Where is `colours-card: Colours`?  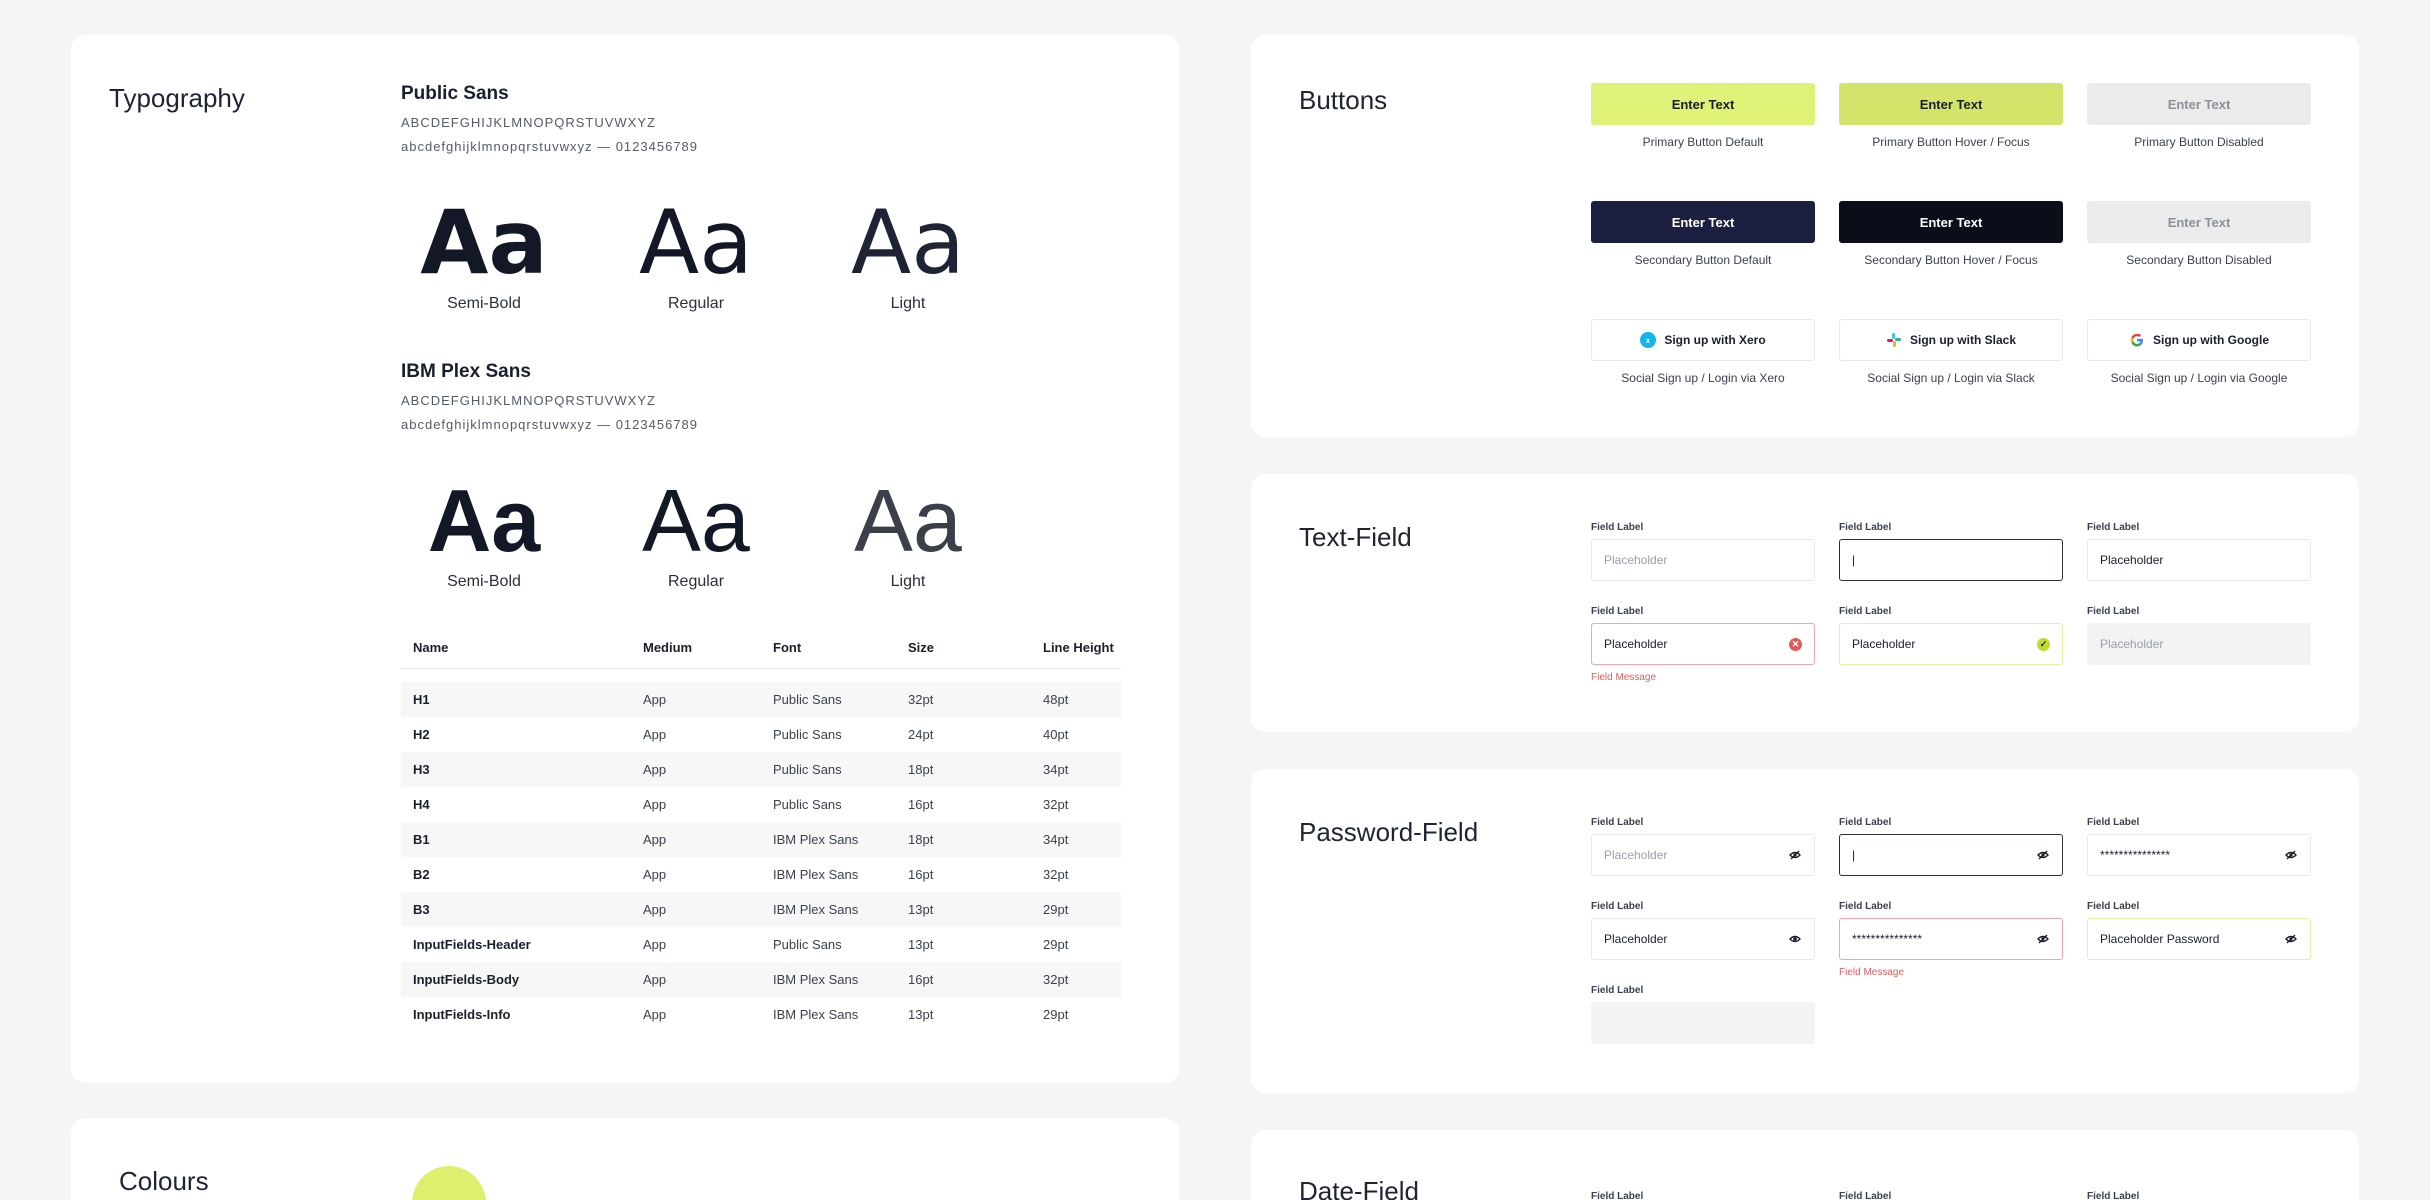 colours-card: Colours is located at coordinates (625, 1159).